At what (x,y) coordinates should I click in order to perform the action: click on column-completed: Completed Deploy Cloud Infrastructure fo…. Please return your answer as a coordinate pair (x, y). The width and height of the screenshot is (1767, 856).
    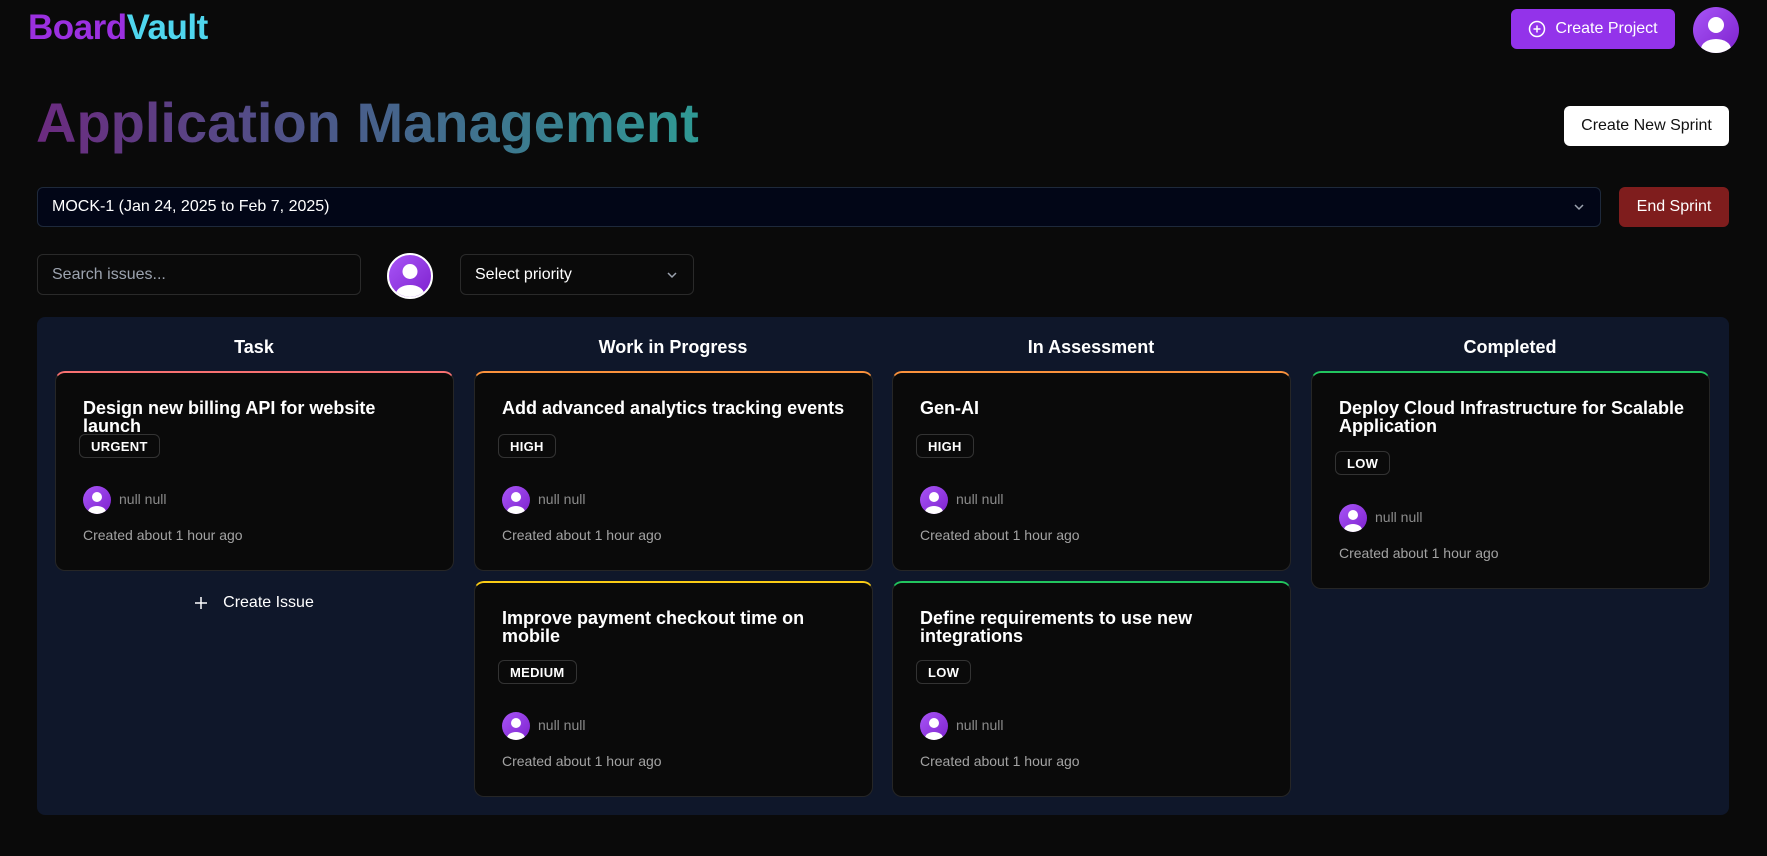
    Looking at the image, I should click on (1510, 566).